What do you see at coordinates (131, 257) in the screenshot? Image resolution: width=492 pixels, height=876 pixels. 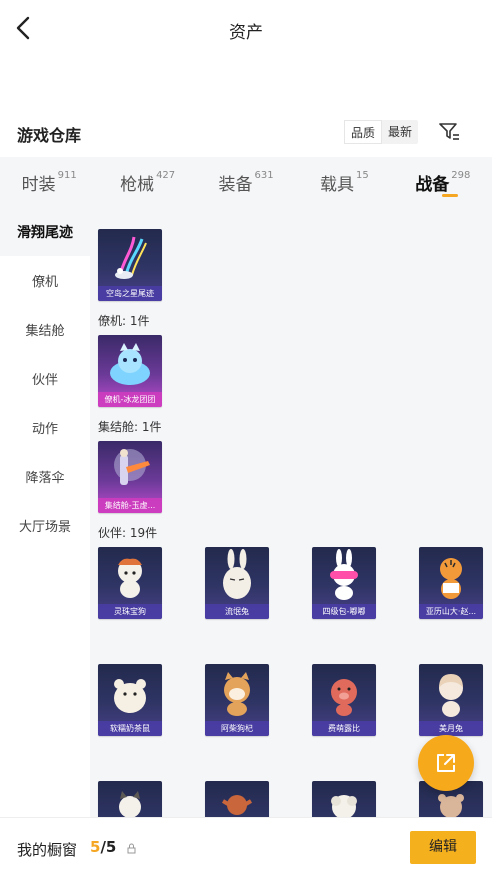 I see `trail-art-icon` at bounding box center [131, 257].